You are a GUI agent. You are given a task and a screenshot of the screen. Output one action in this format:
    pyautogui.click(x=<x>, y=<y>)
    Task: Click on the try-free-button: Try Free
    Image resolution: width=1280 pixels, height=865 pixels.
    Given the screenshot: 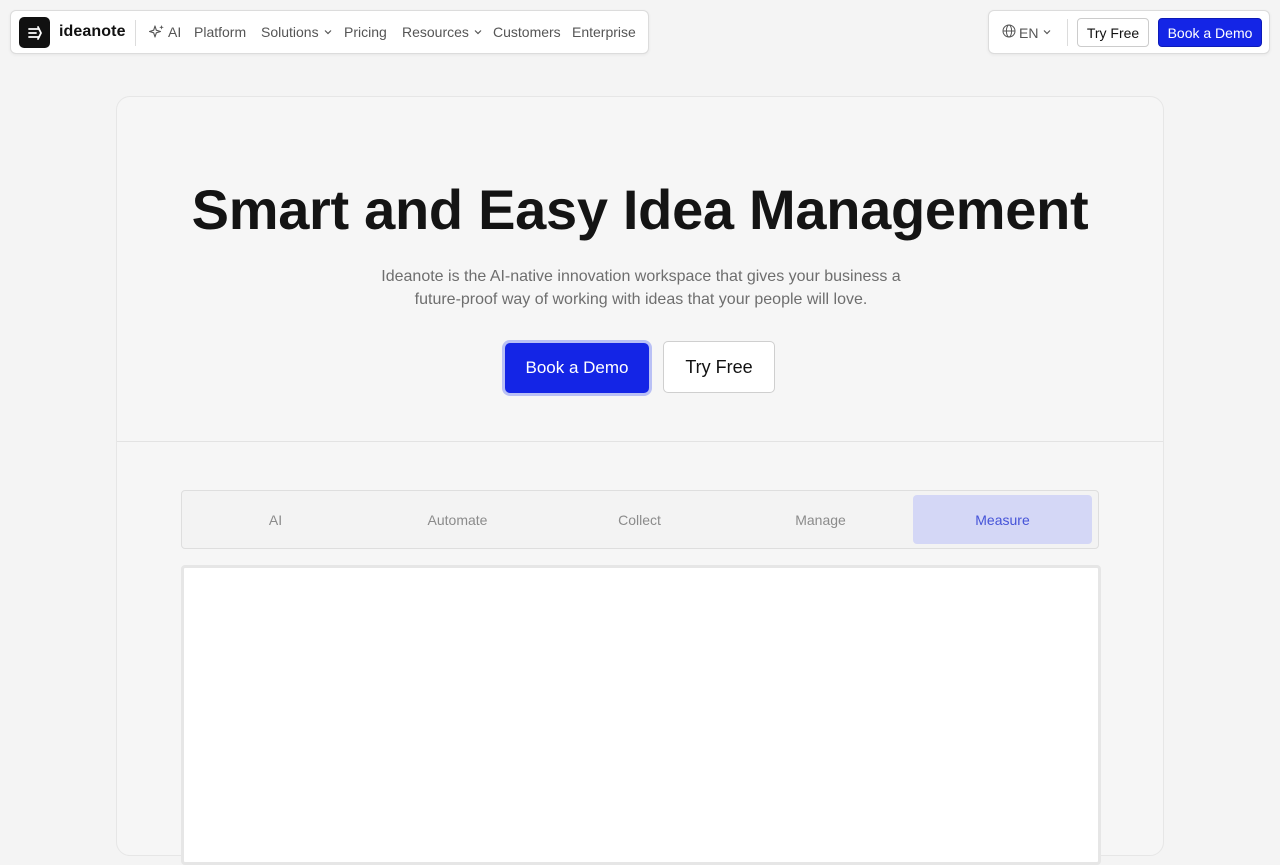 What is the action you would take?
    pyautogui.click(x=1113, y=32)
    